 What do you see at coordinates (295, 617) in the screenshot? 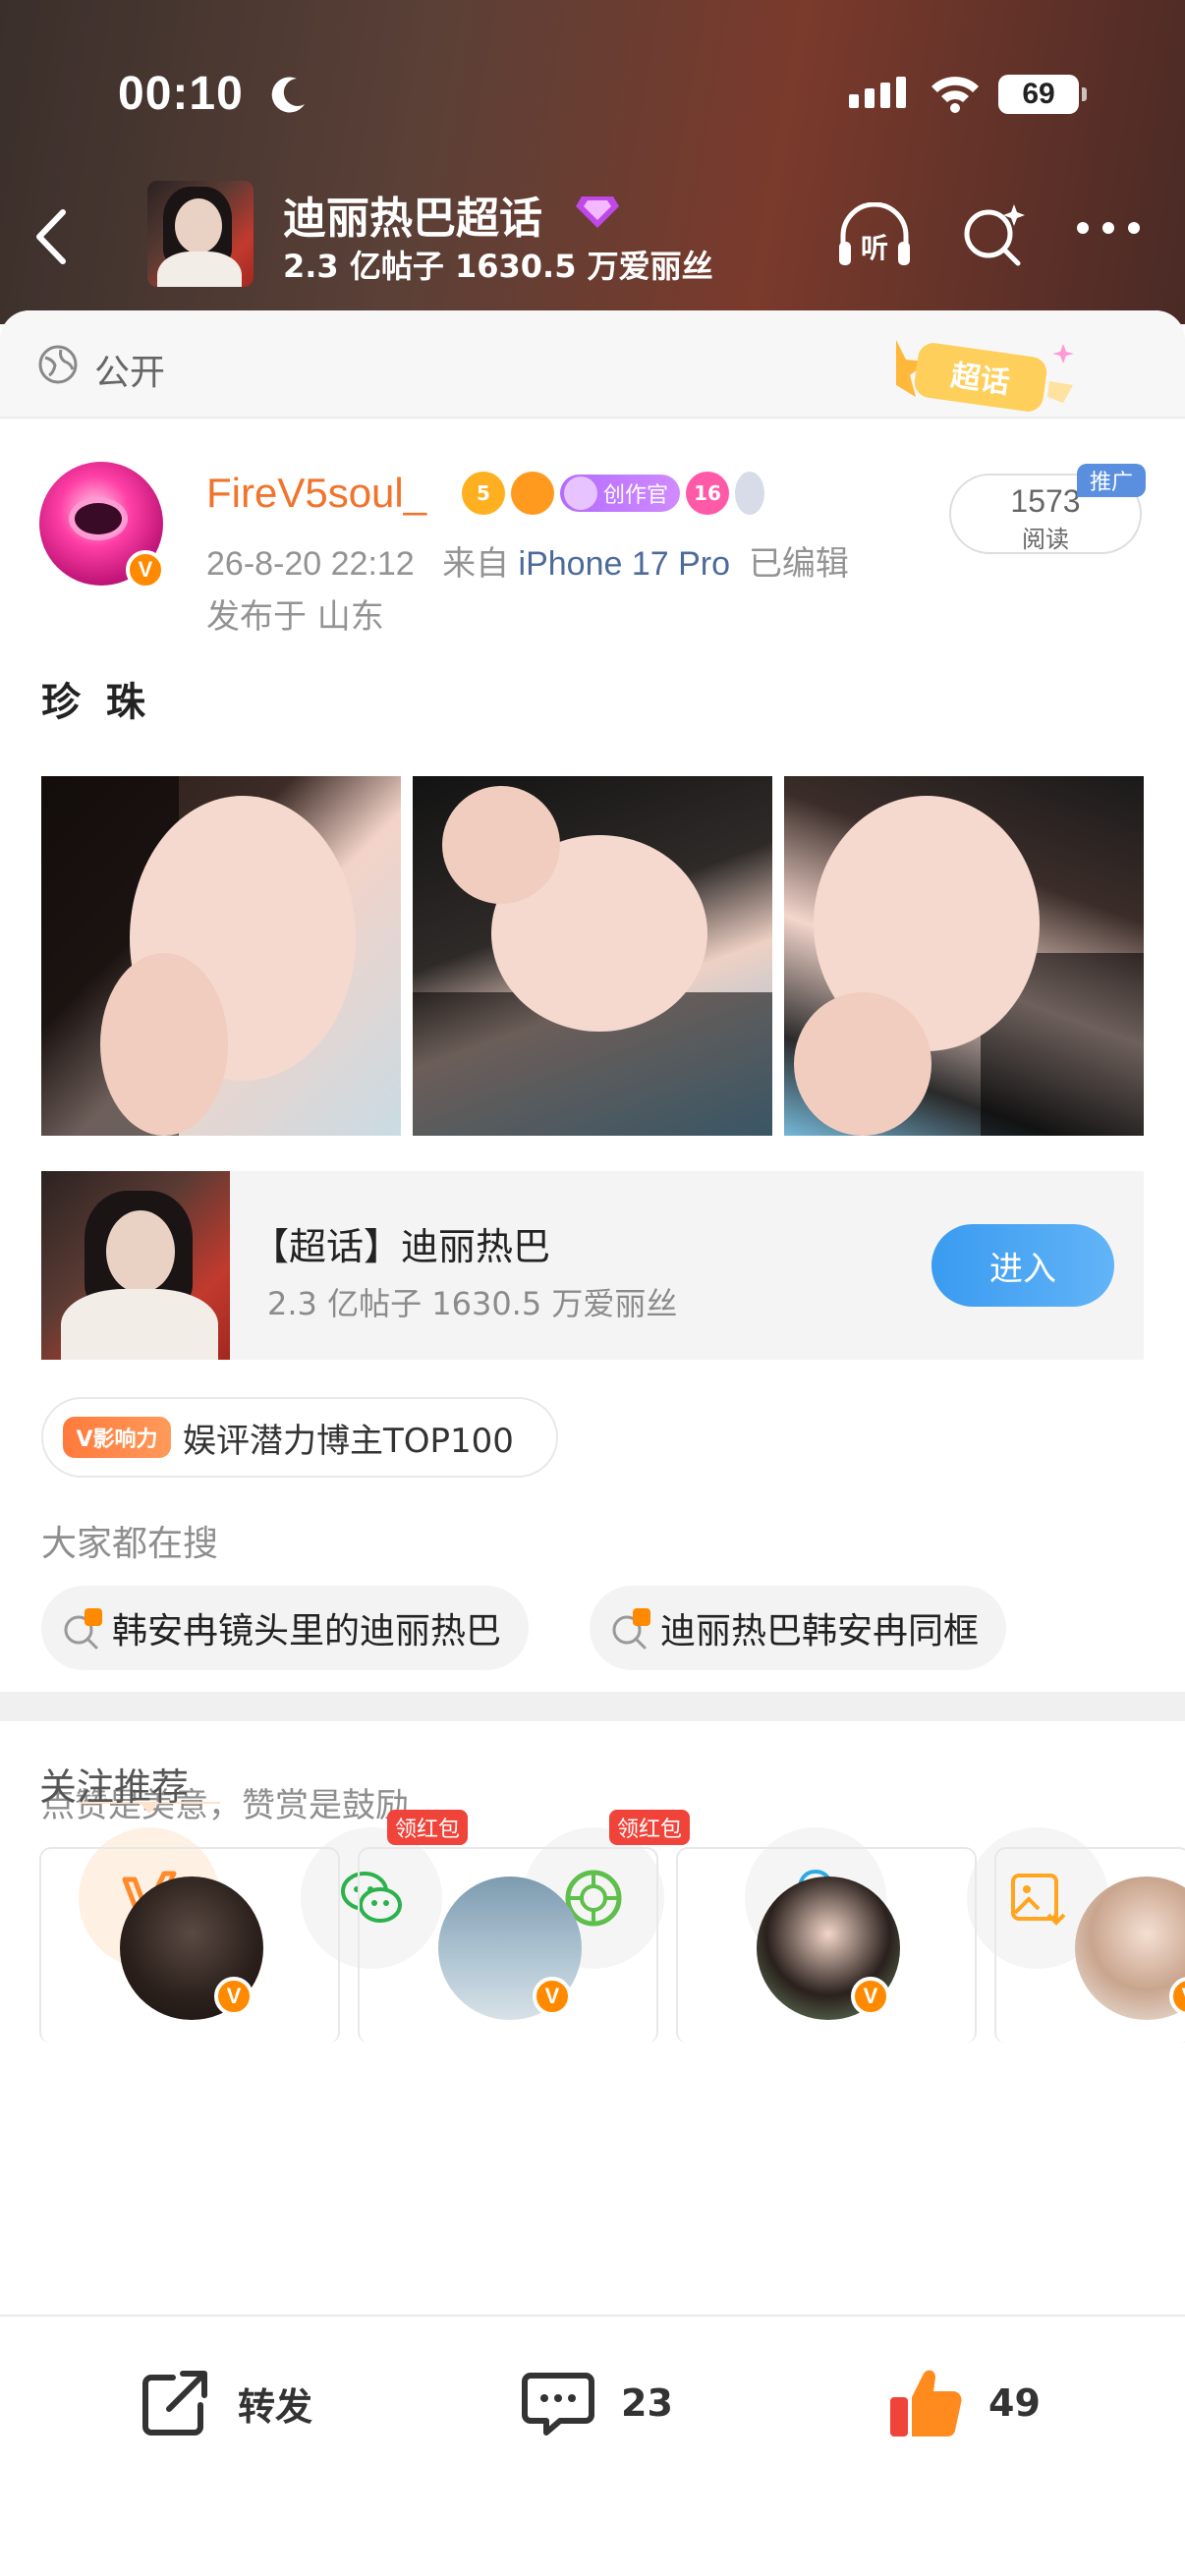
I see `post-location: 发布于 山东` at bounding box center [295, 617].